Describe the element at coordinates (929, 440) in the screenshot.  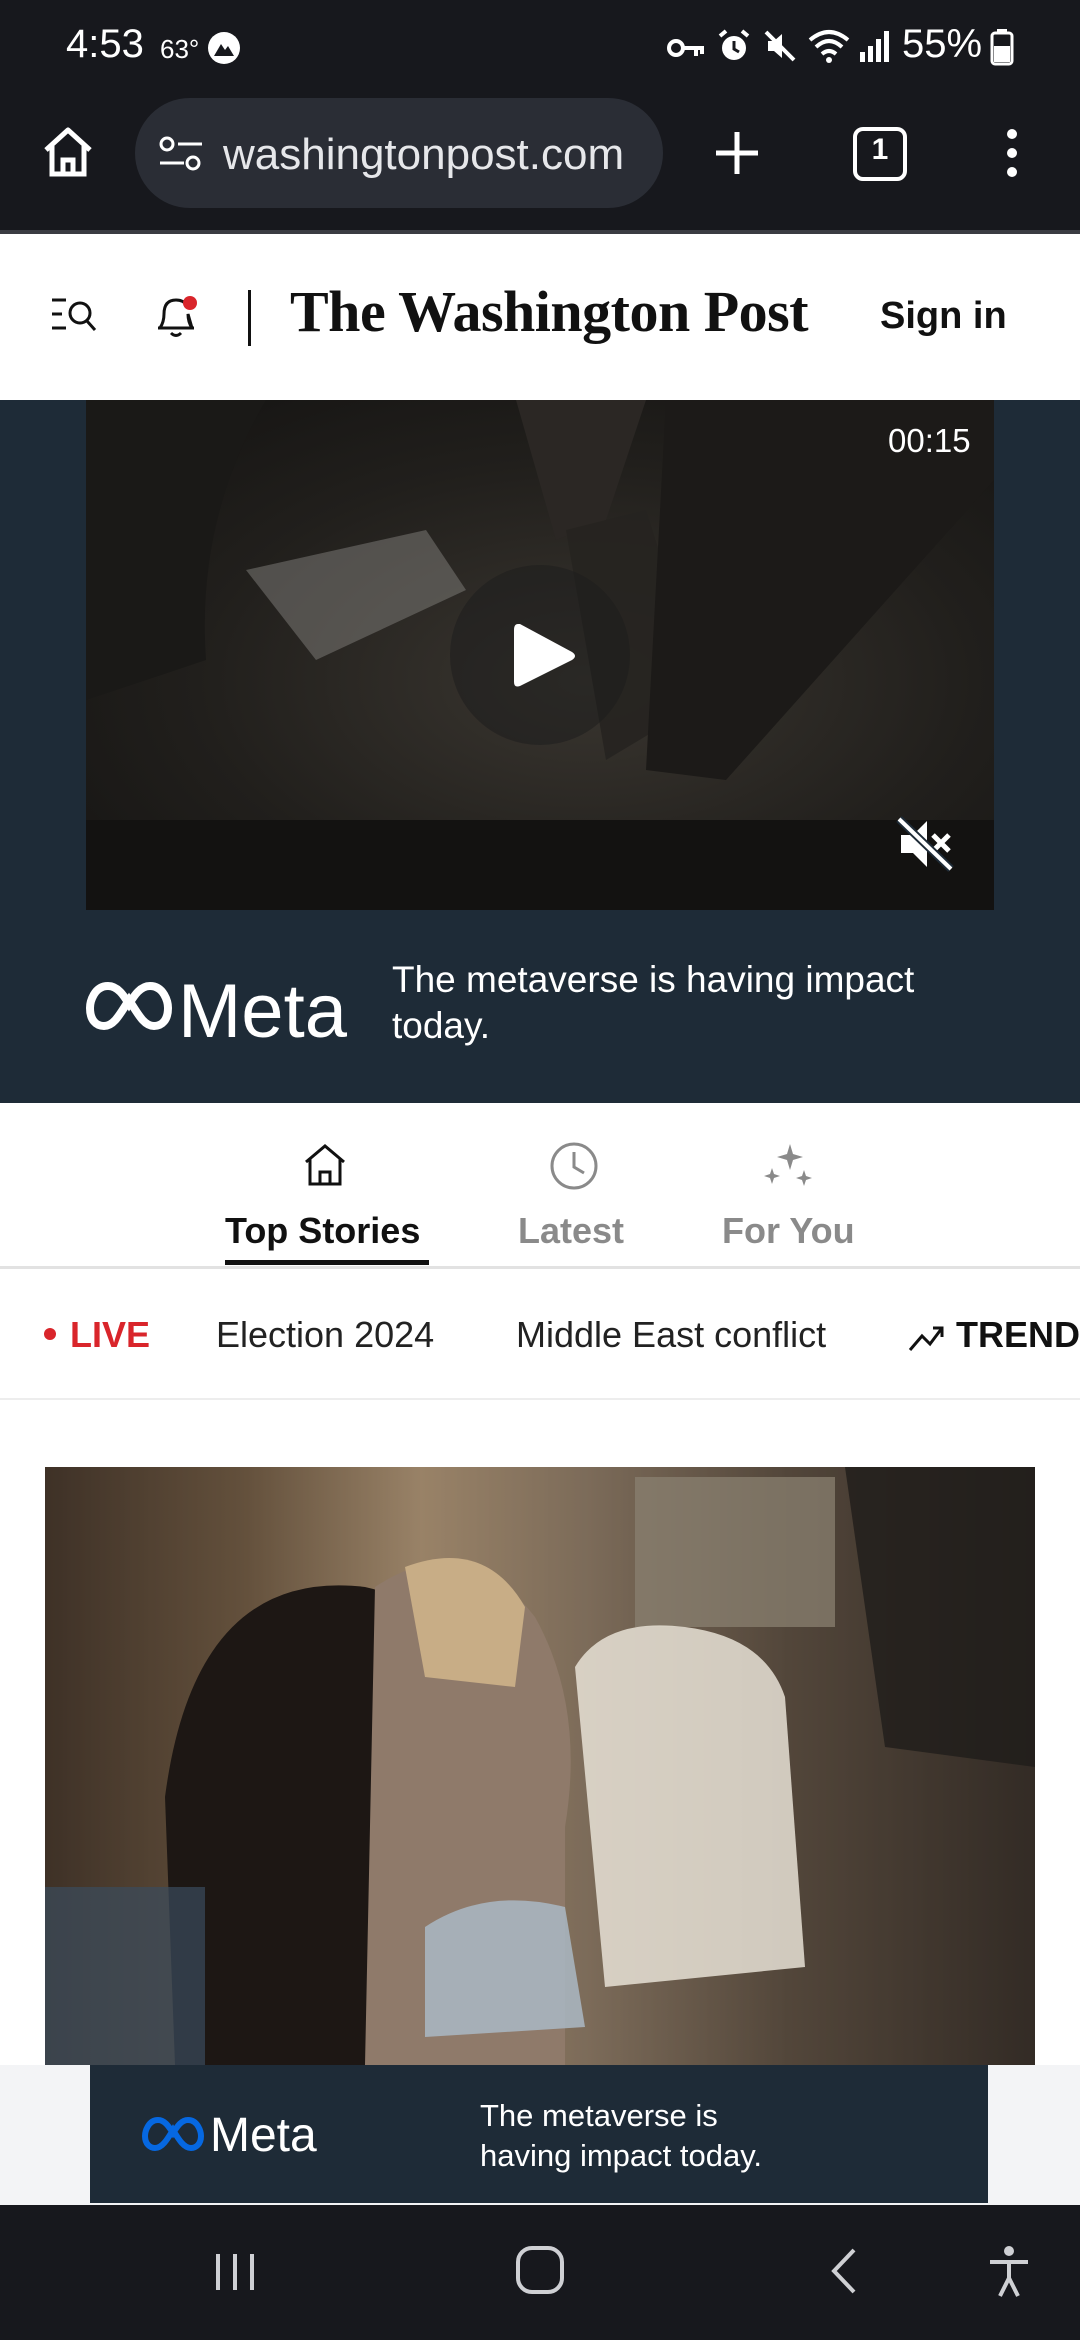
I see `video-timer: 00:15` at that location.